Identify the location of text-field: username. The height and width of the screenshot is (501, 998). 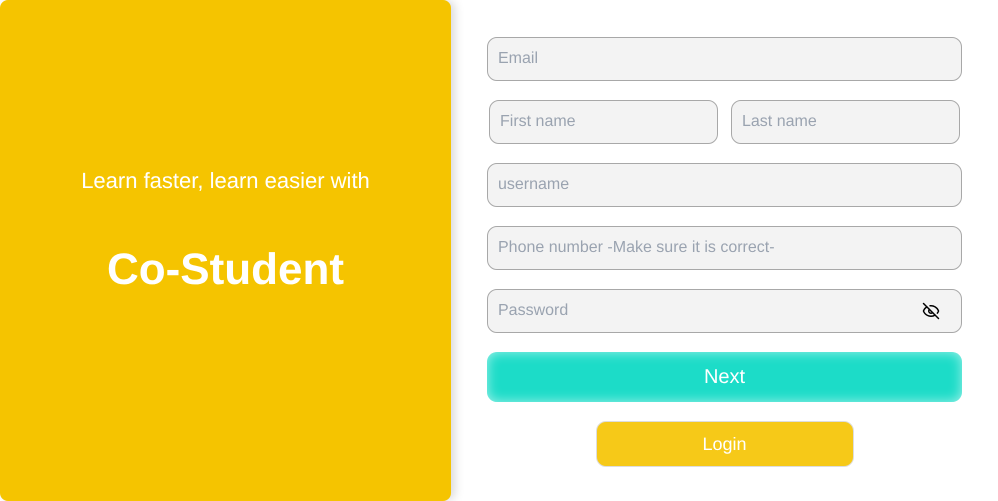
(724, 185).